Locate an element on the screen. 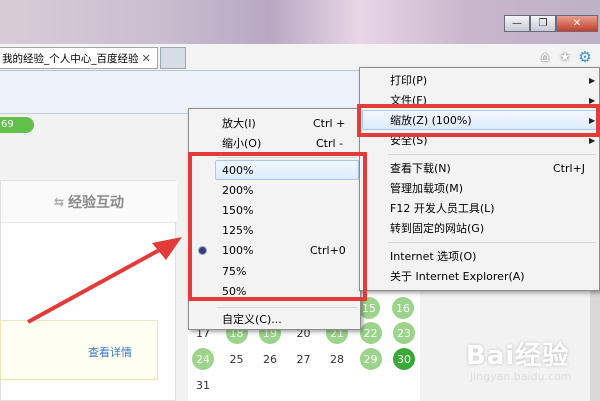 The width and height of the screenshot is (600, 401). tools-menu-item: F12 开发人员工具(L) is located at coordinates (479, 208).